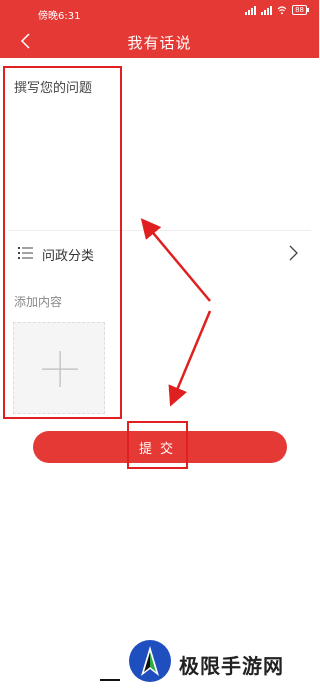 This screenshot has width=320, height=688. I want to click on status-icons: 88, so click(277, 10).